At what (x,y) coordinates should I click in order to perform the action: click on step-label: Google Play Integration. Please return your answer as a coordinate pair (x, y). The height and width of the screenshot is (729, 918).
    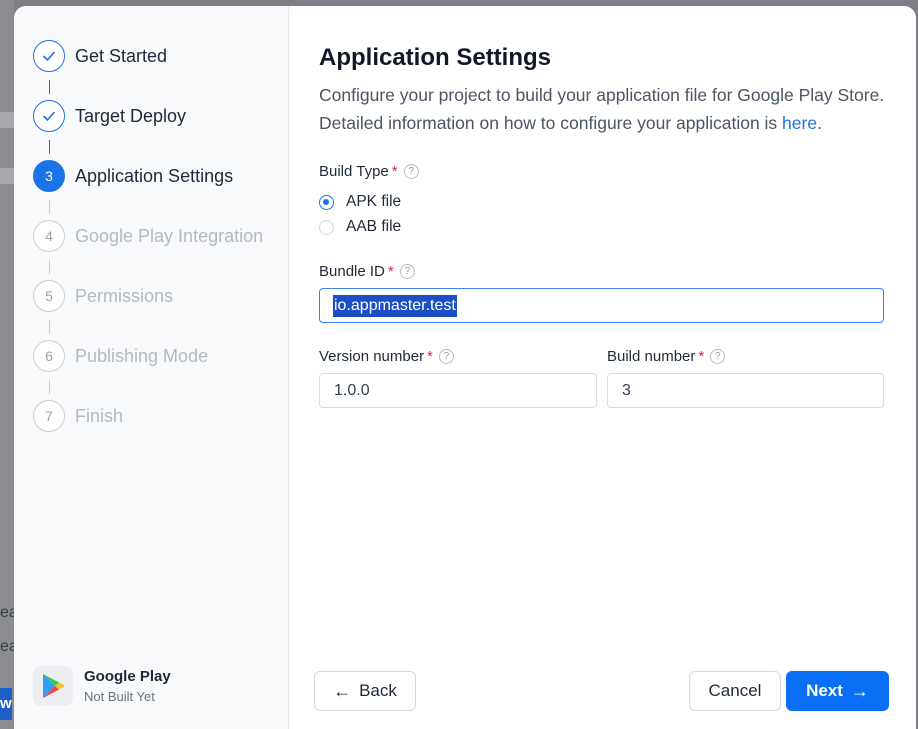
    Looking at the image, I should click on (169, 235).